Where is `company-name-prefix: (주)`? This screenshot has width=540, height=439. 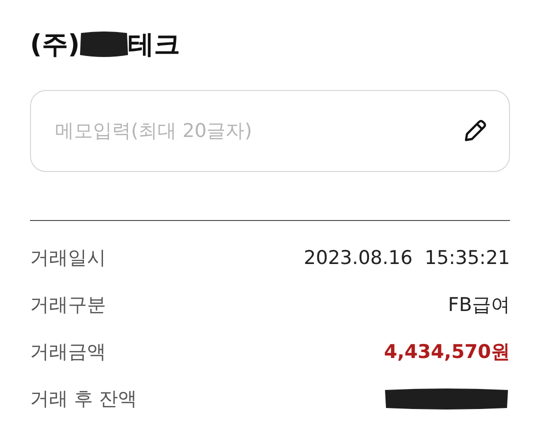
company-name-prefix: (주) is located at coordinates (55, 45).